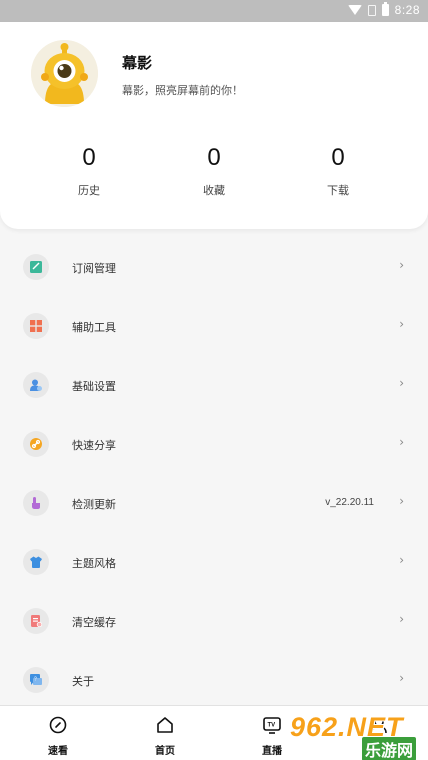  I want to click on menu-item-subscription: 订阅管理 ›, so click(214, 267).